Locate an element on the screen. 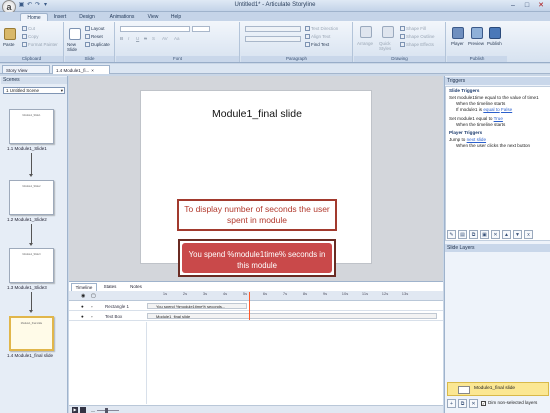 The image size is (550, 413). publish-group-label: Publish is located at coordinates (477, 59).